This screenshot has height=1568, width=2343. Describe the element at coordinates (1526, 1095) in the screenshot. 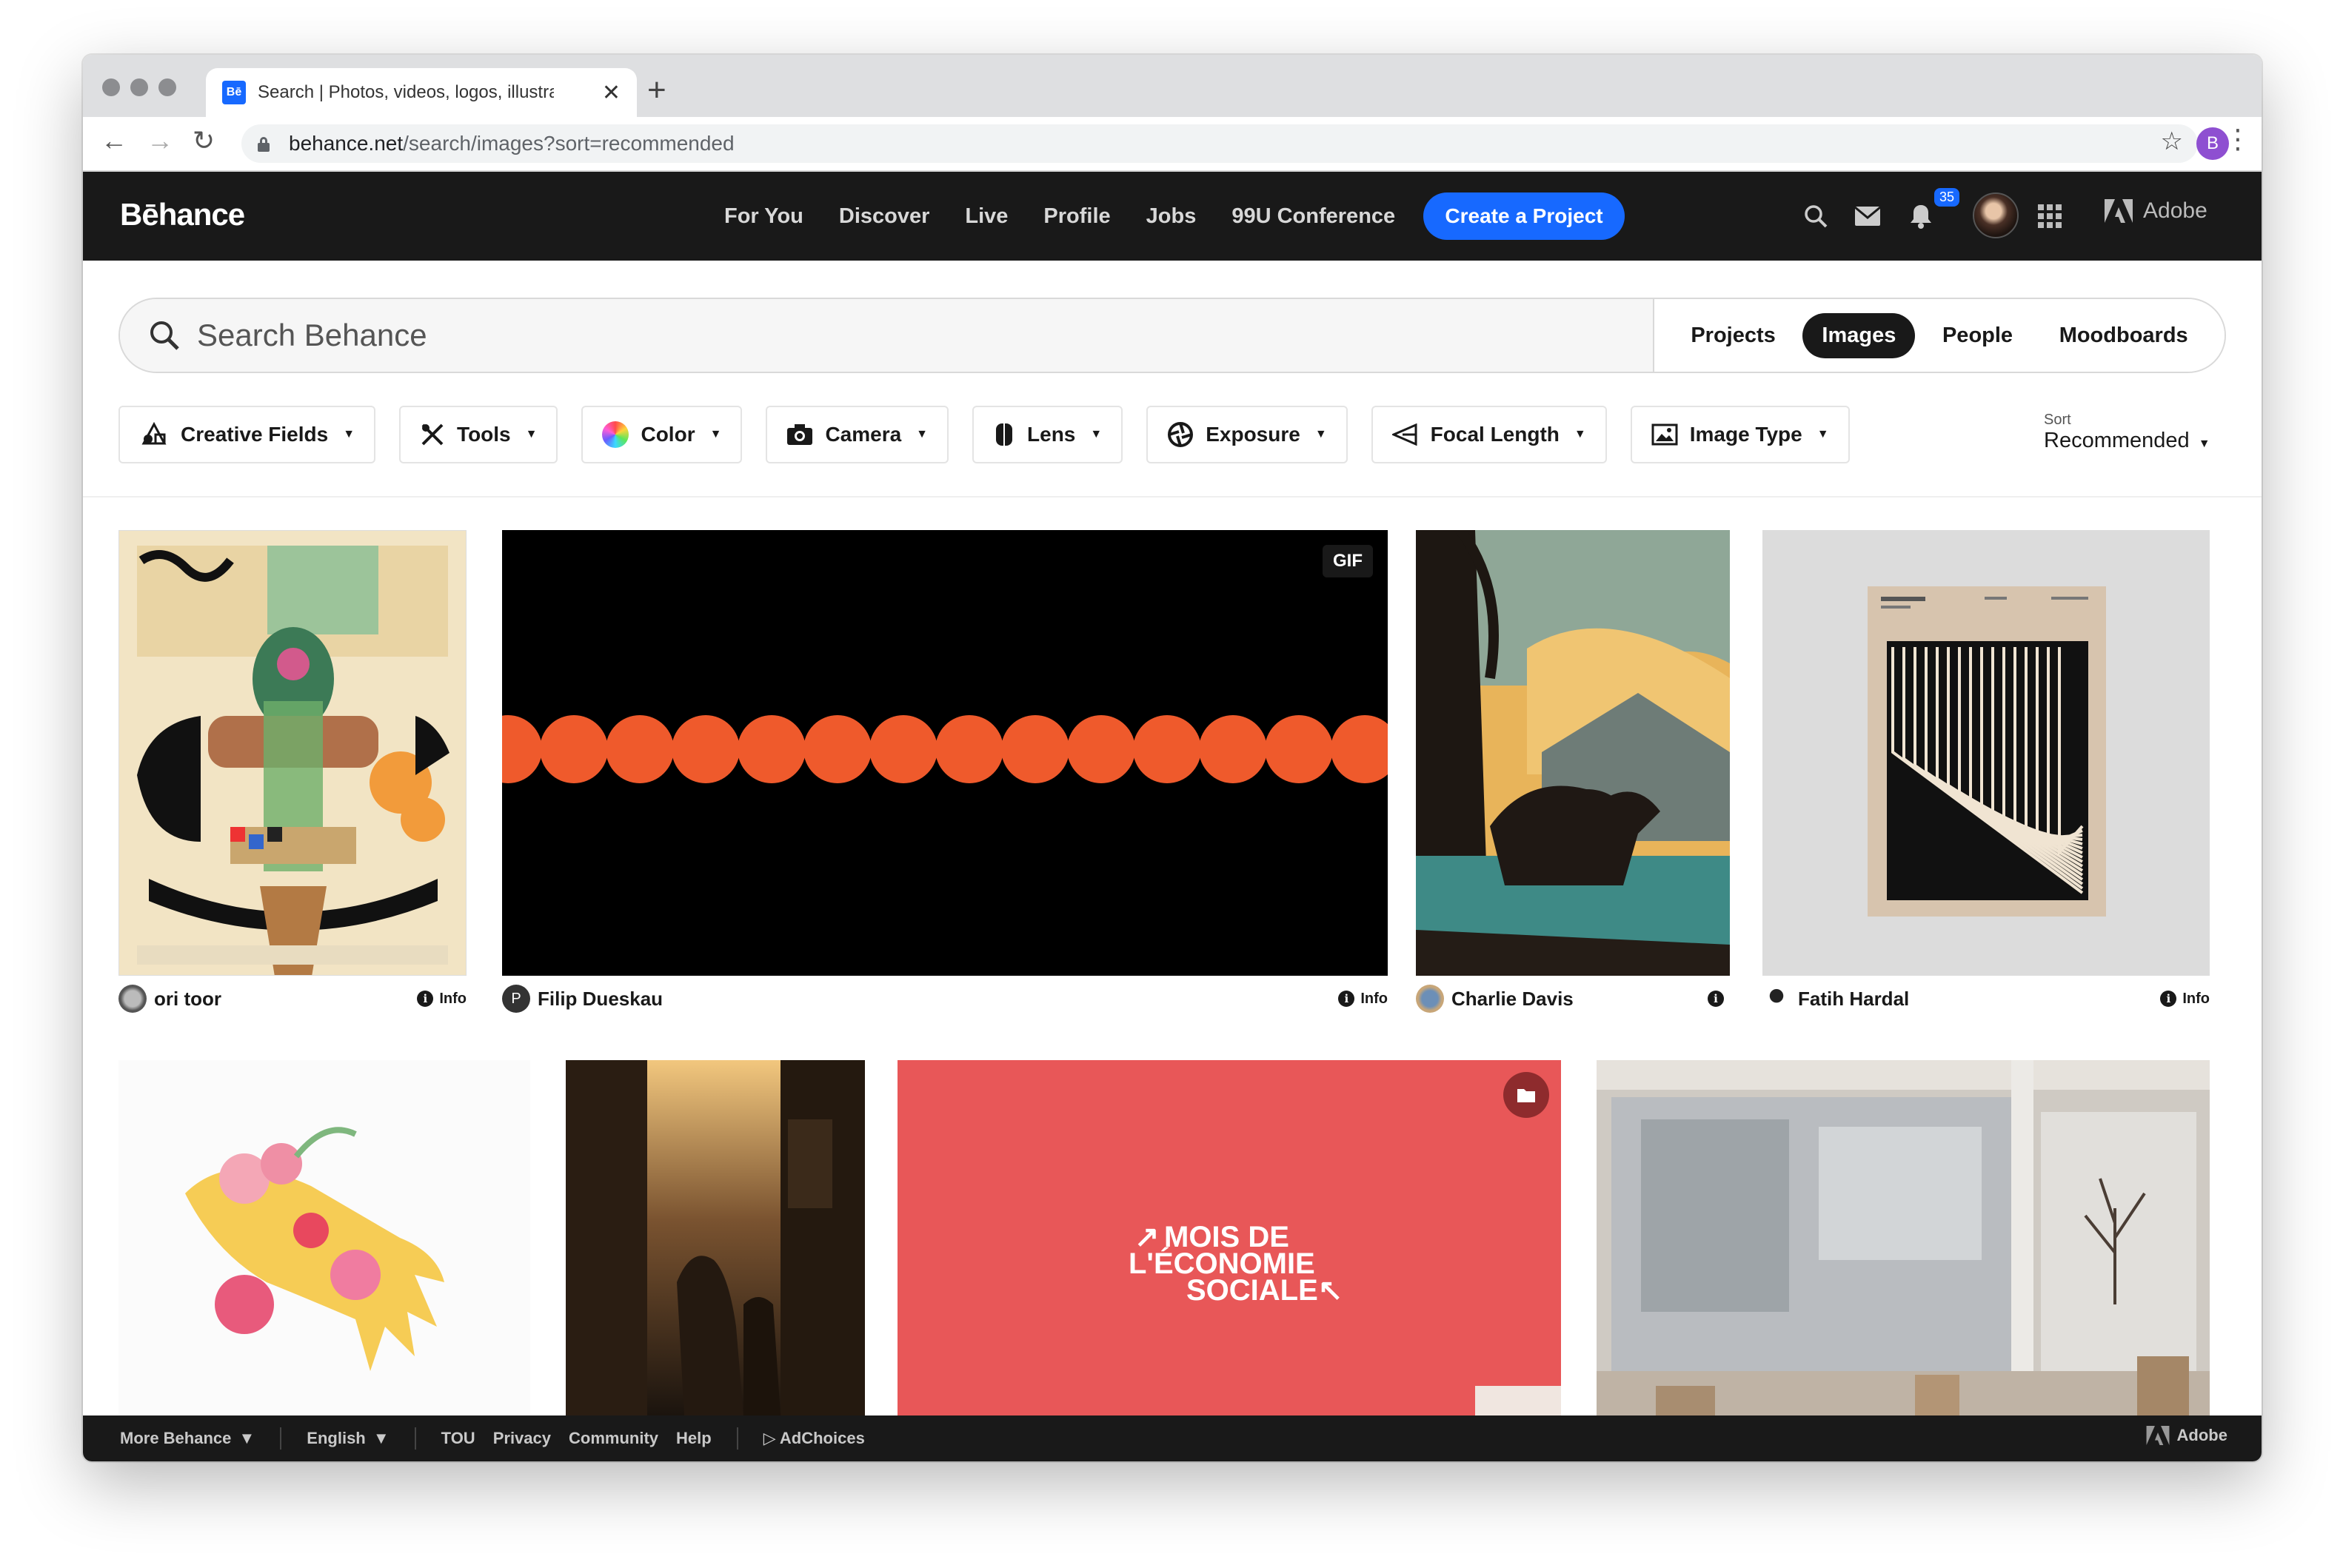

I see `moodboard-folder-icon` at that location.